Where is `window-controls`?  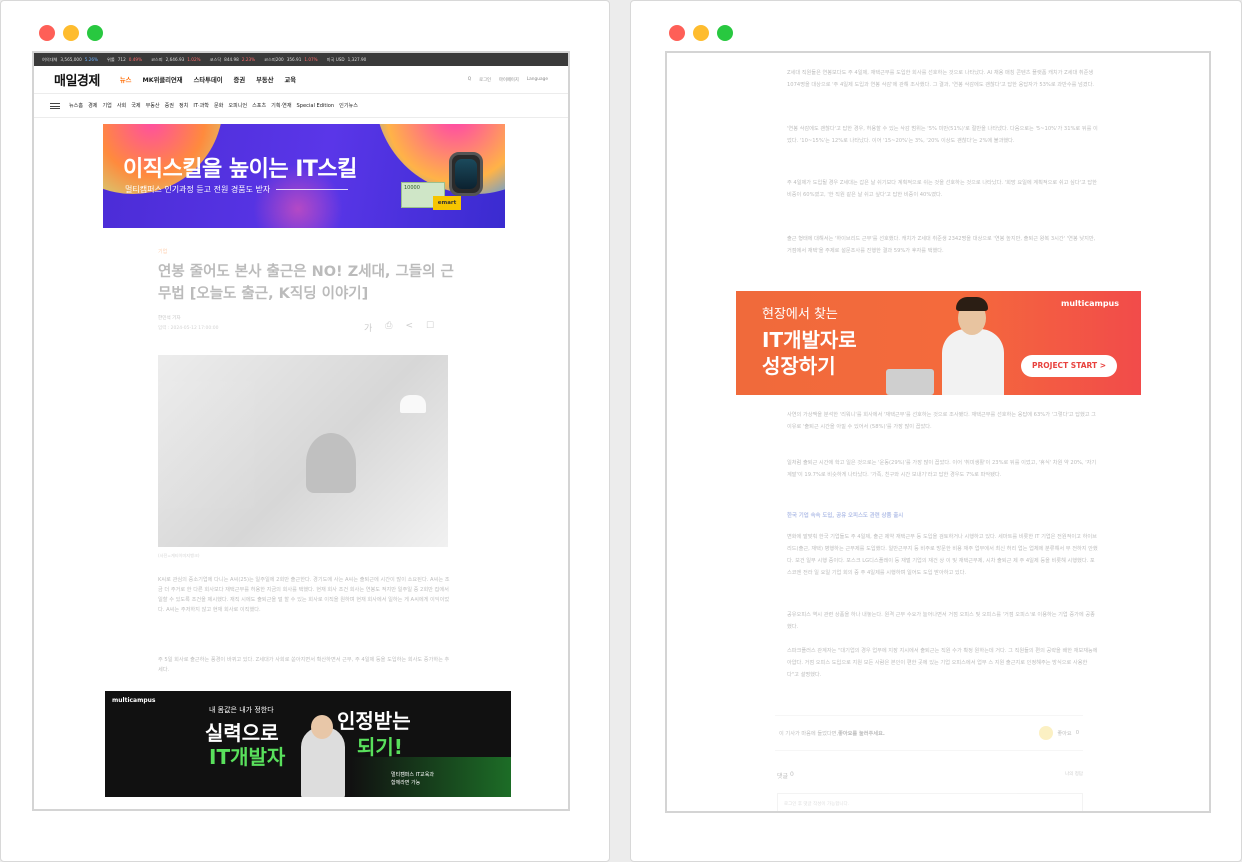 window-controls is located at coordinates (71, 33).